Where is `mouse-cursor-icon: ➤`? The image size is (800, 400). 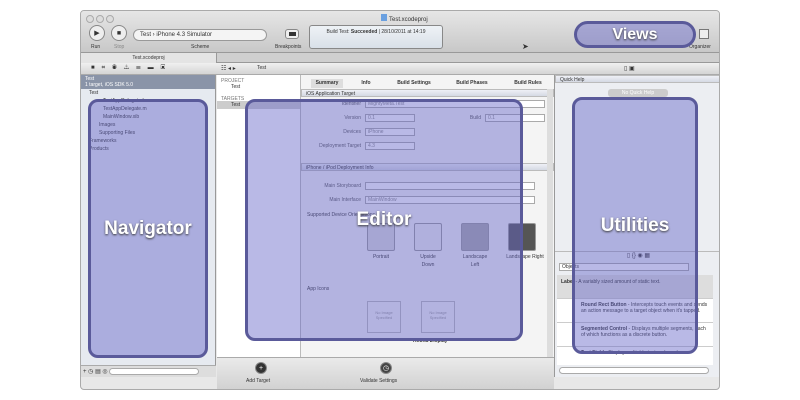 mouse-cursor-icon: ➤ is located at coordinates (525, 46).